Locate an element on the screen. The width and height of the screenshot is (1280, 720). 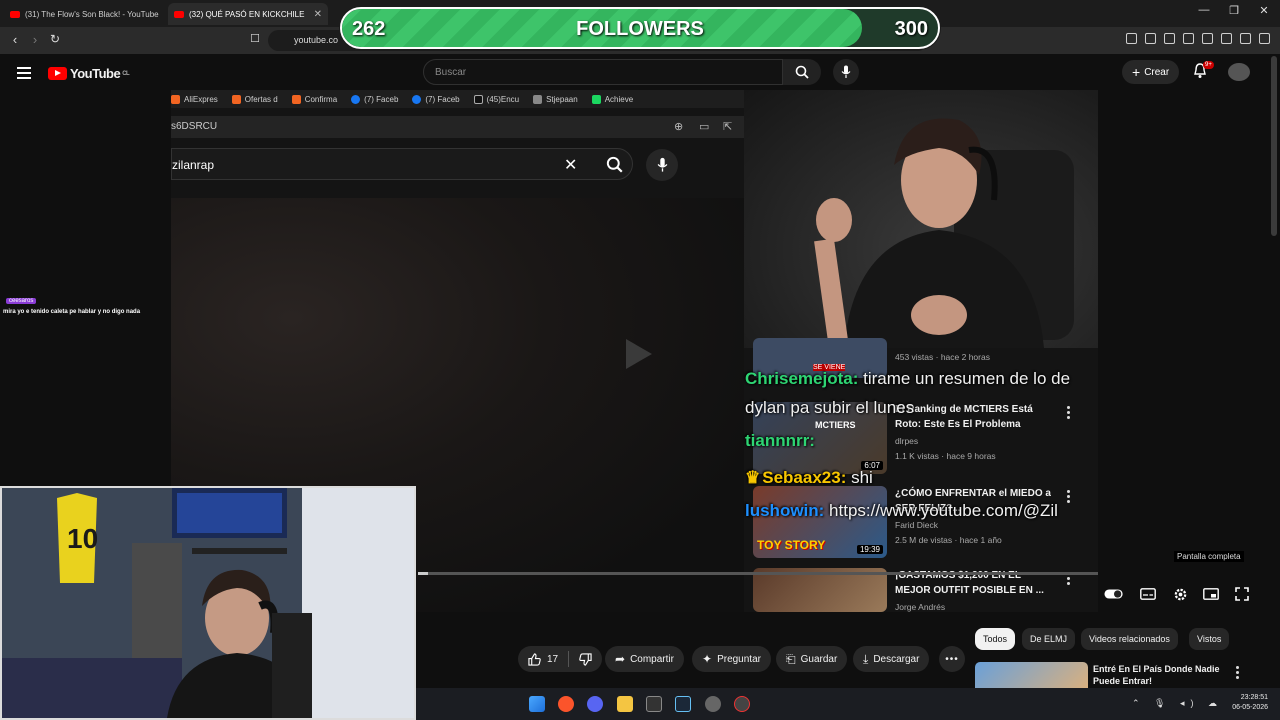
close-tab-icon: ✕ is located at coordinates (315, 14).